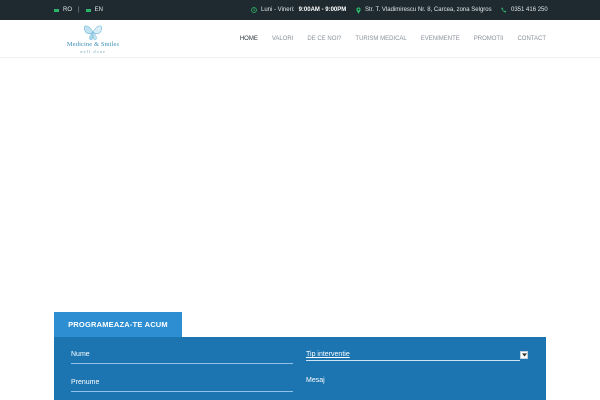  Describe the element at coordinates (88, 10) in the screenshot. I see `flag-en-icon` at that location.